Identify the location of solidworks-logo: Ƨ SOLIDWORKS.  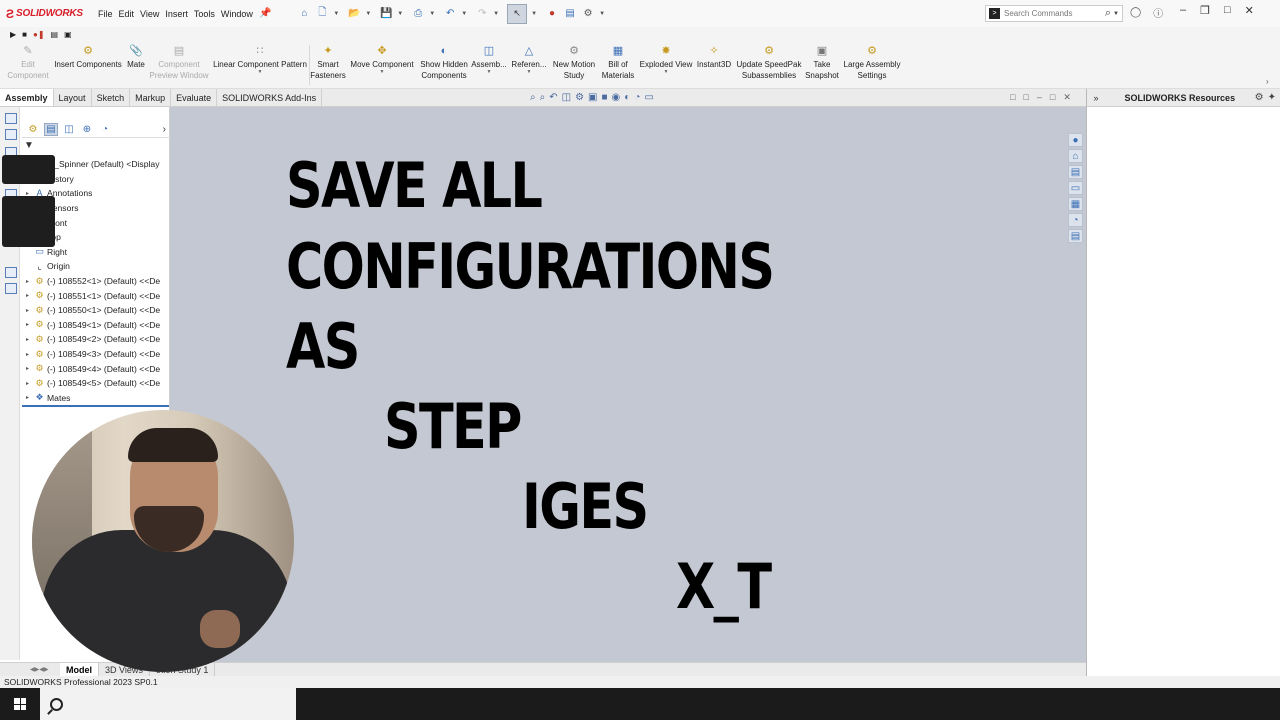
(50, 14).